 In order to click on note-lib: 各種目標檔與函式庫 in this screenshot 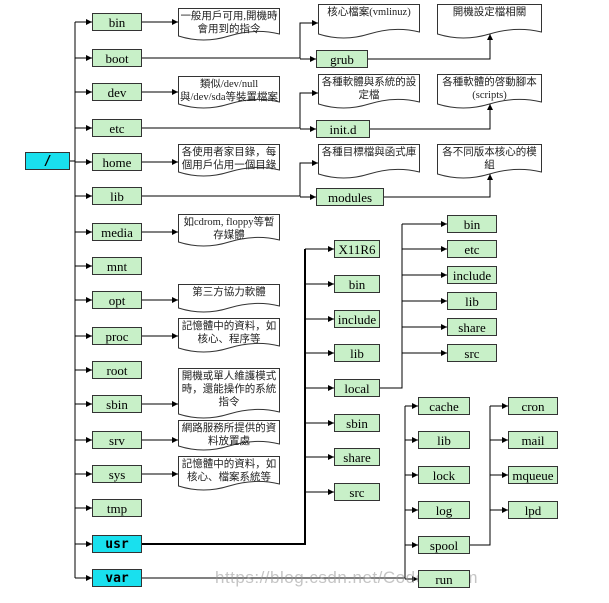, I will do `click(369, 162)`.